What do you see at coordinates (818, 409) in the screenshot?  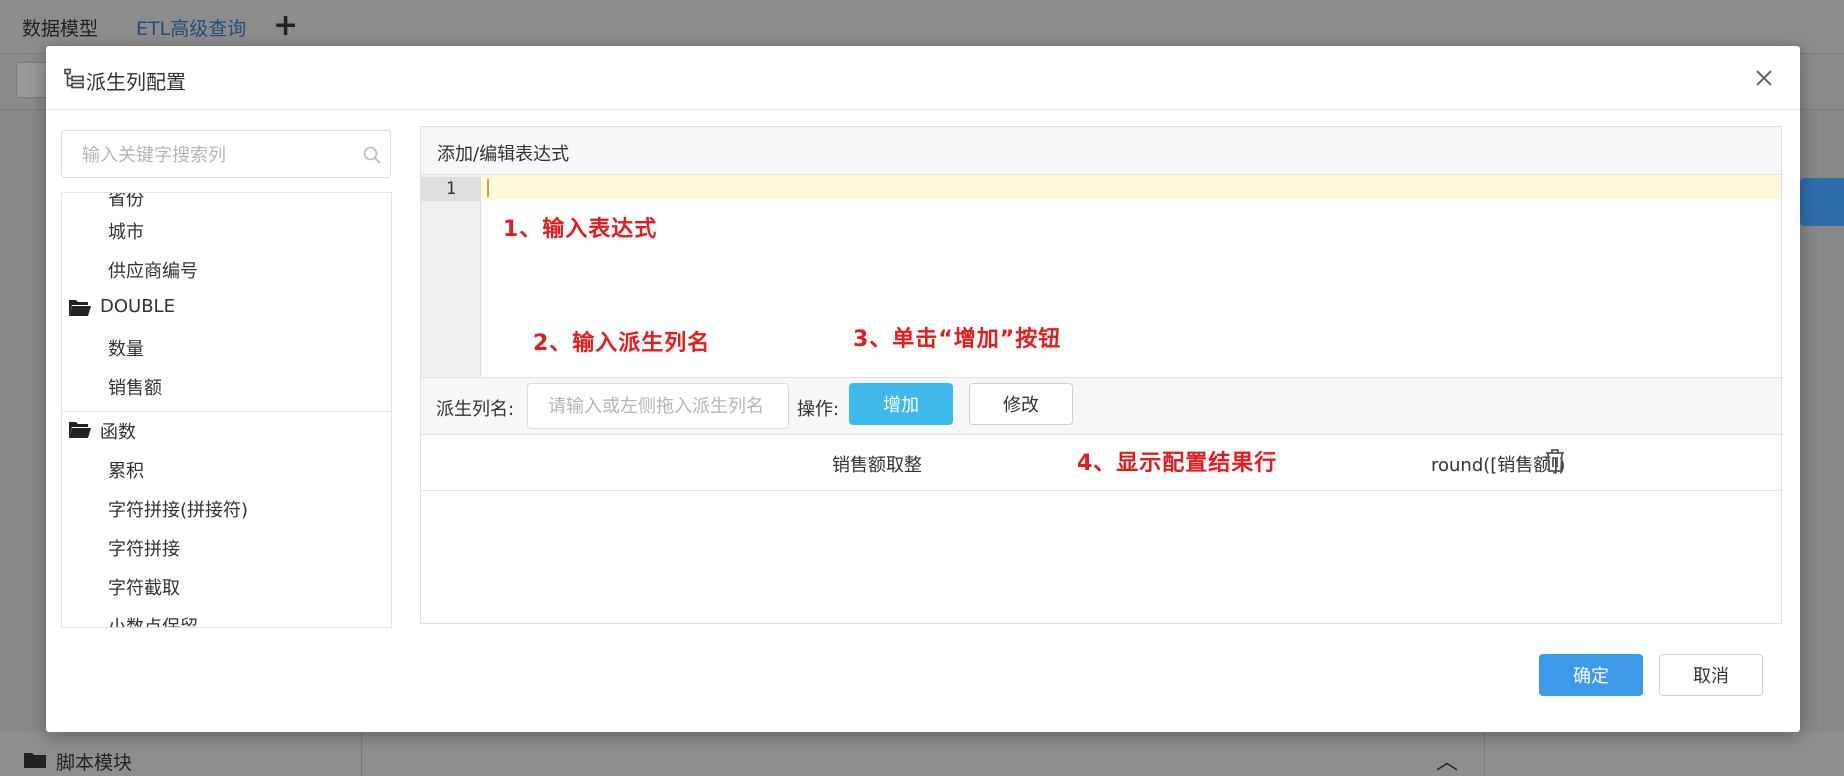 I see `operation-label: 操作:` at bounding box center [818, 409].